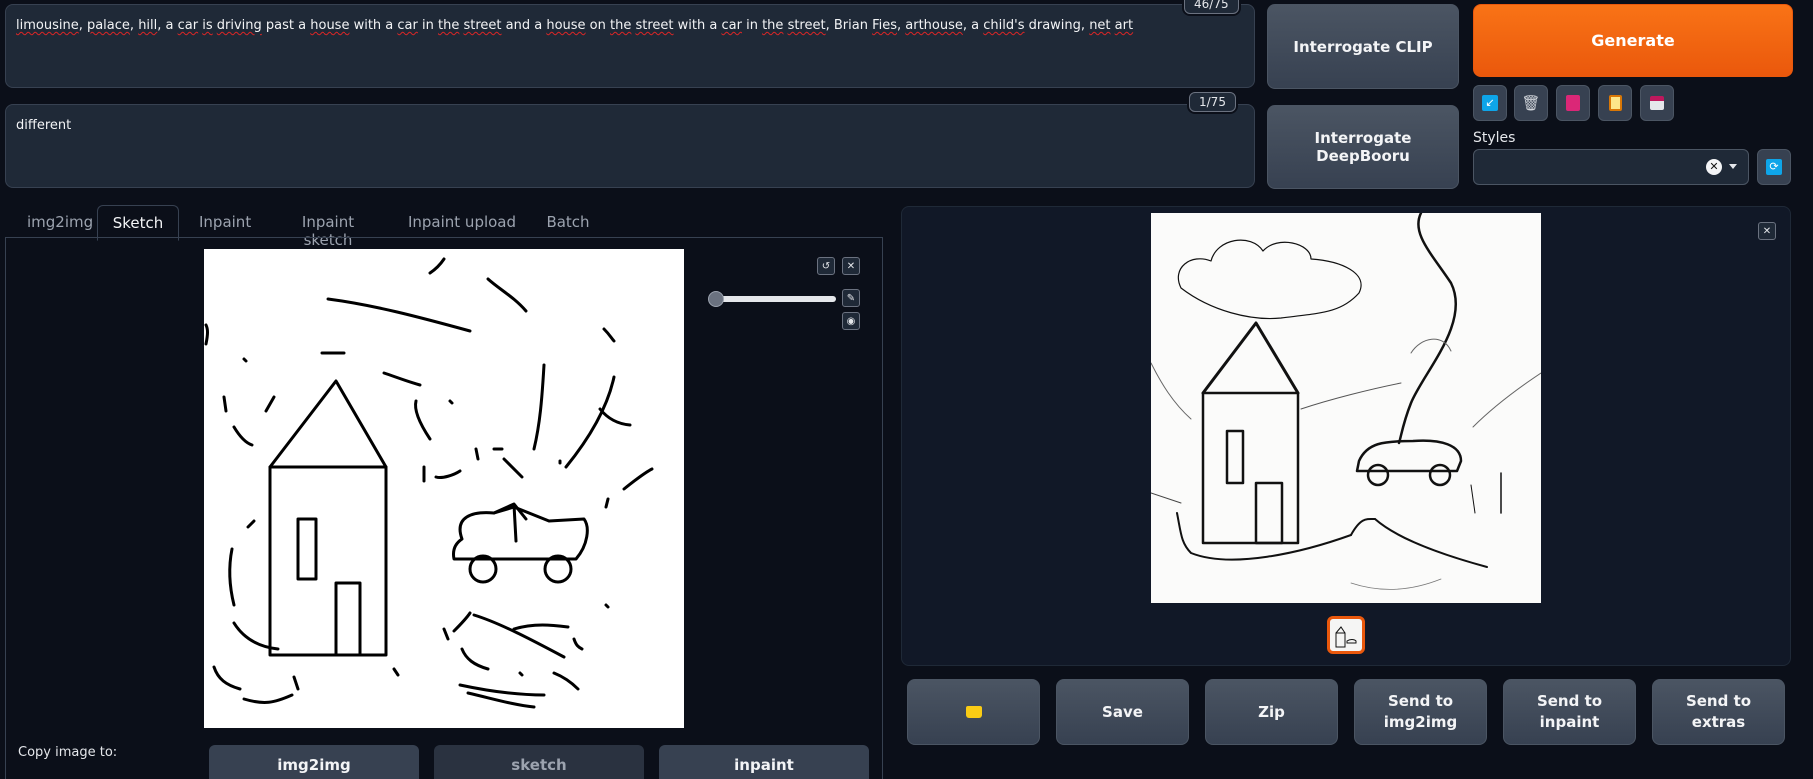 The height and width of the screenshot is (779, 1813). What do you see at coordinates (55, 222) in the screenshot?
I see `tab-img2img: img2img` at bounding box center [55, 222].